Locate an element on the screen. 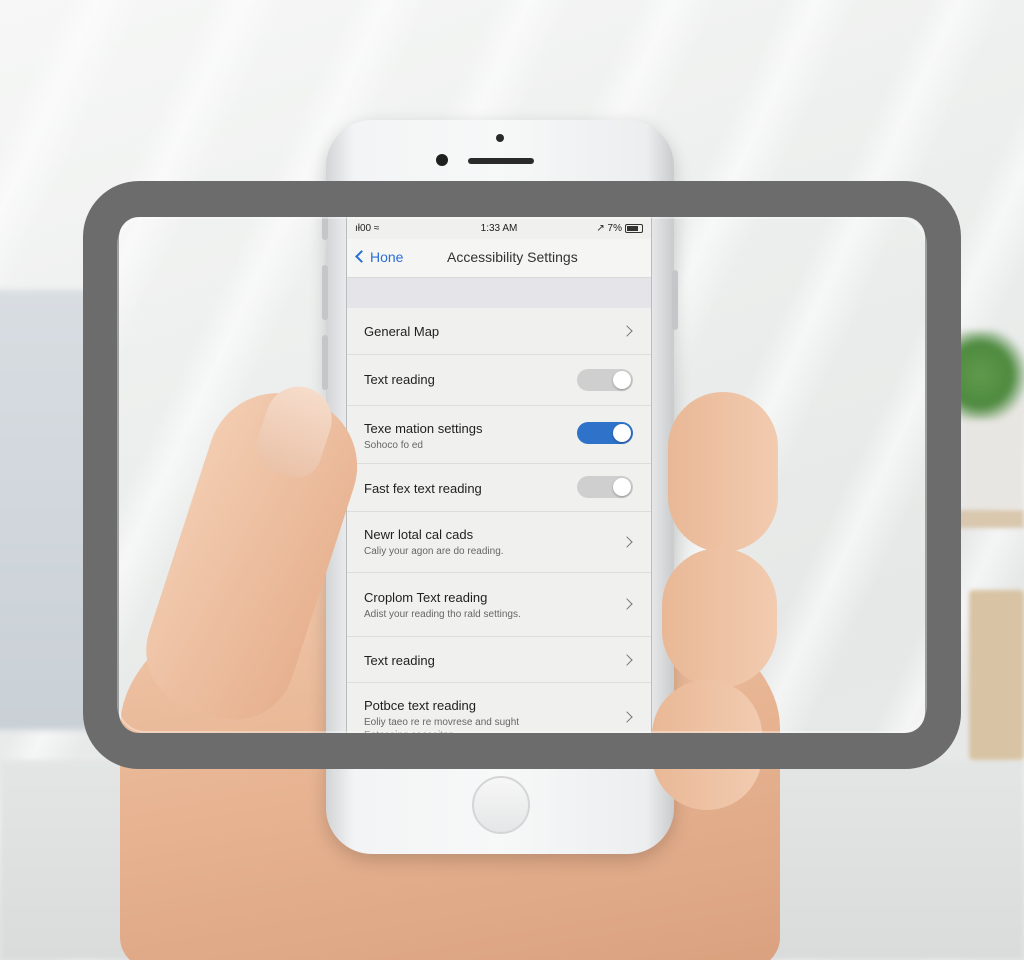  blurred-box is located at coordinates (996, 675).